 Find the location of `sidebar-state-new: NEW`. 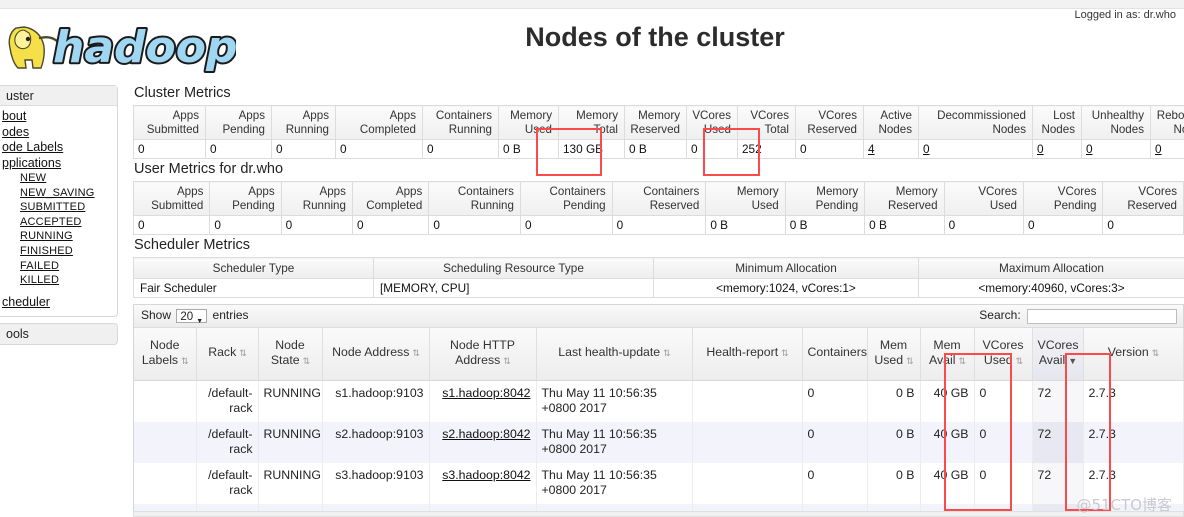

sidebar-state-new: NEW is located at coordinates (67, 178).